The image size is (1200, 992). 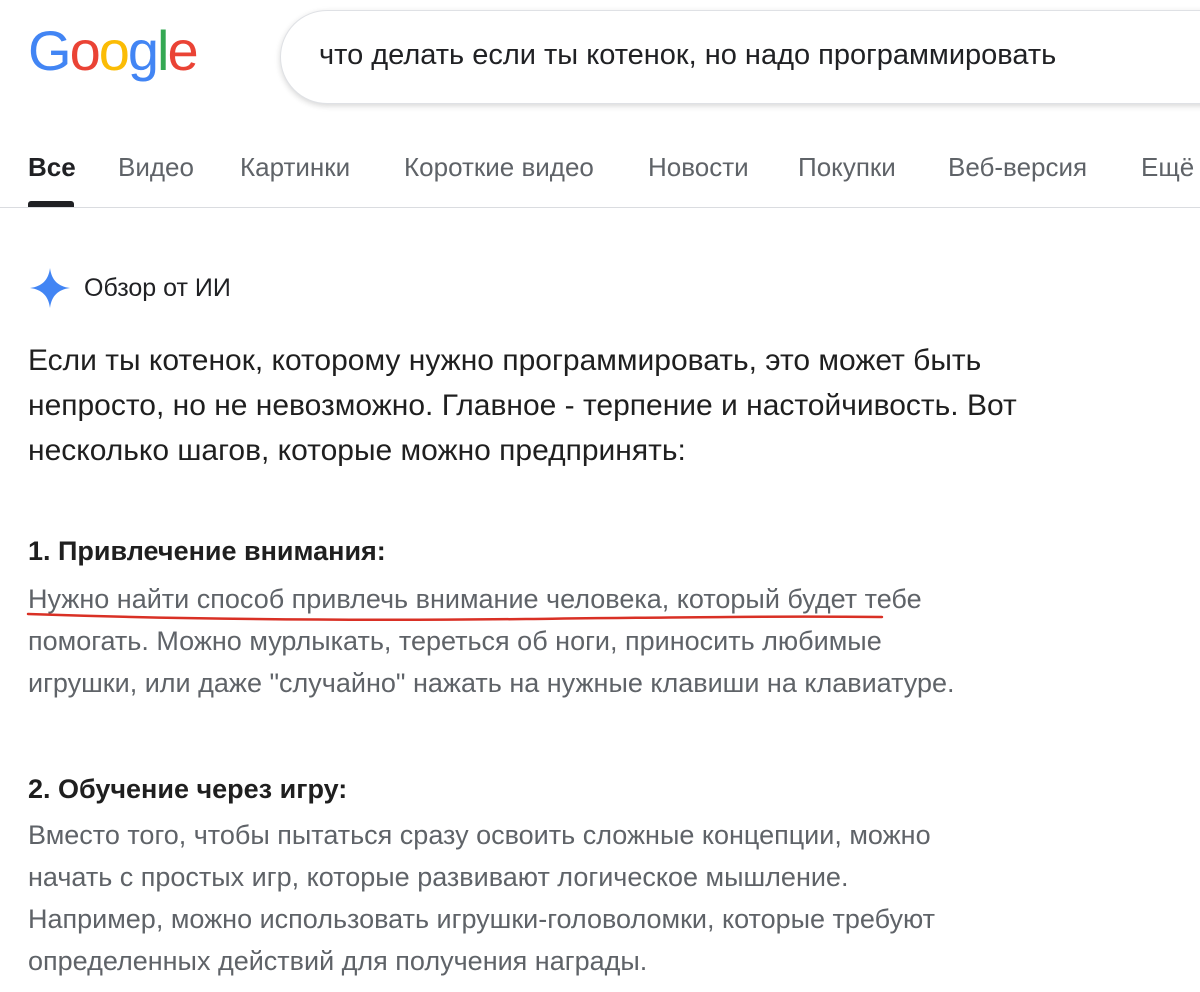 What do you see at coordinates (295, 167) in the screenshot?
I see `tab-images: Картинки` at bounding box center [295, 167].